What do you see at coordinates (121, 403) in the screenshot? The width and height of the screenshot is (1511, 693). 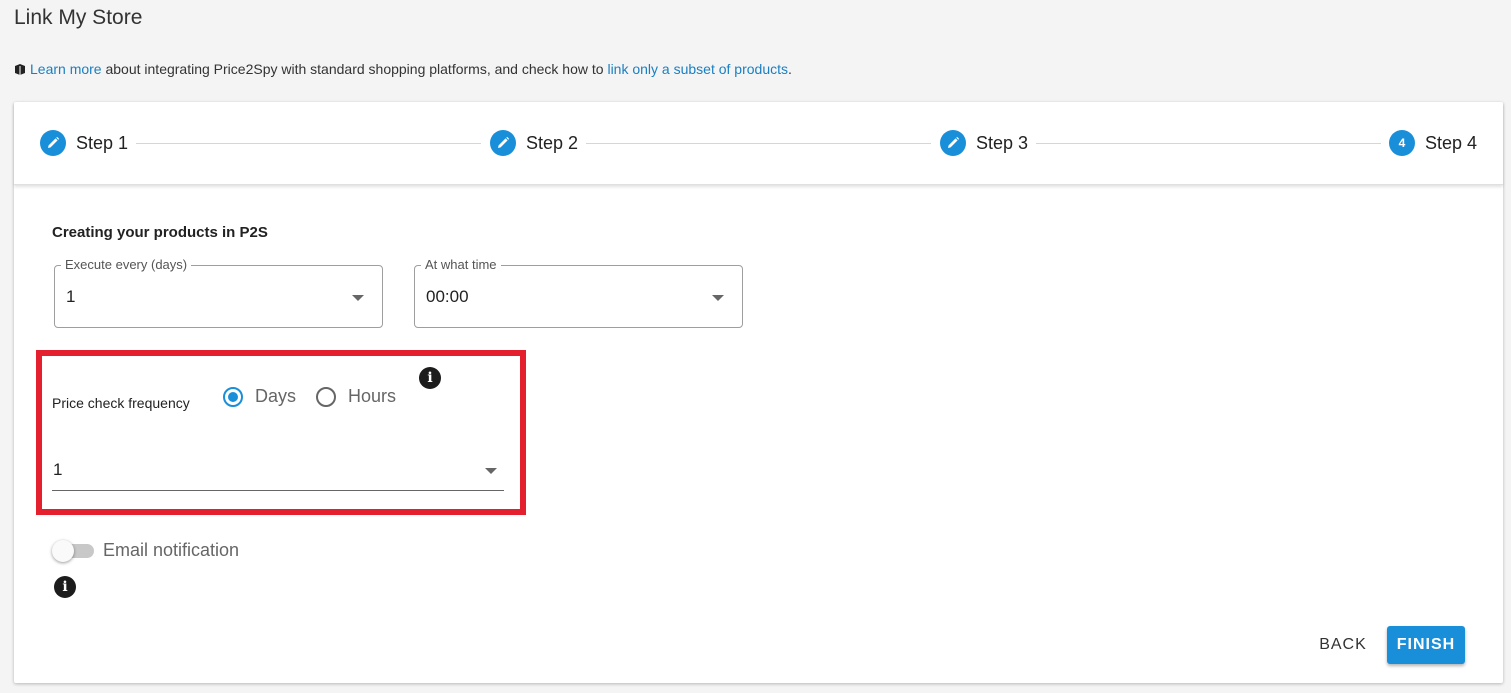 I see `price-check-frequency-label: Price check frequency` at bounding box center [121, 403].